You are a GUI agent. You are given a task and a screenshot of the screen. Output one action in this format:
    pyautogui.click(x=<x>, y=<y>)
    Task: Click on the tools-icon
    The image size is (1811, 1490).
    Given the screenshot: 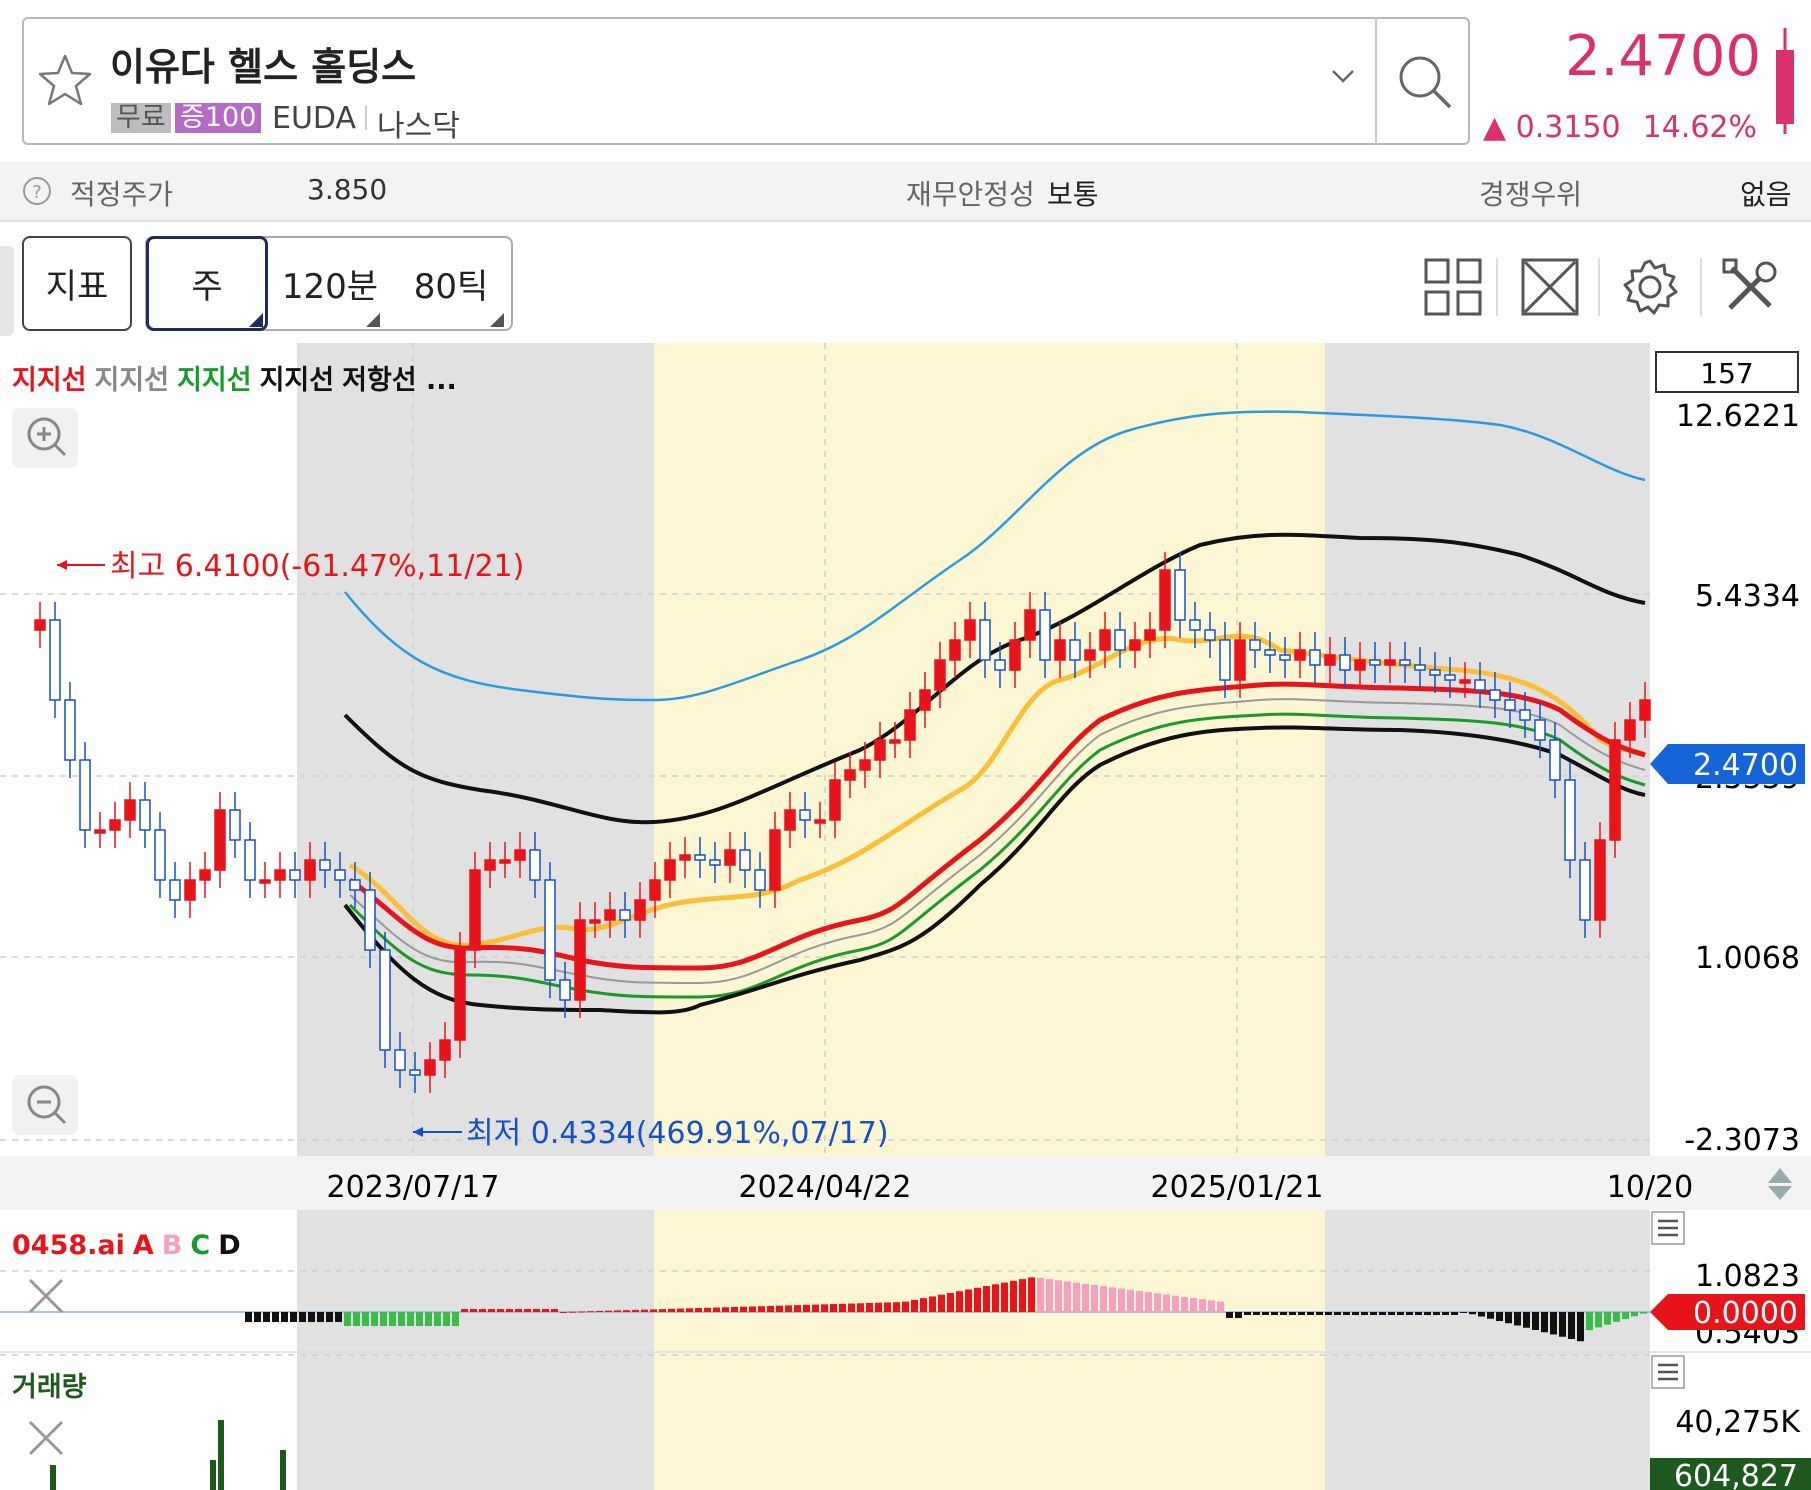 What is the action you would take?
    pyautogui.click(x=1751, y=287)
    